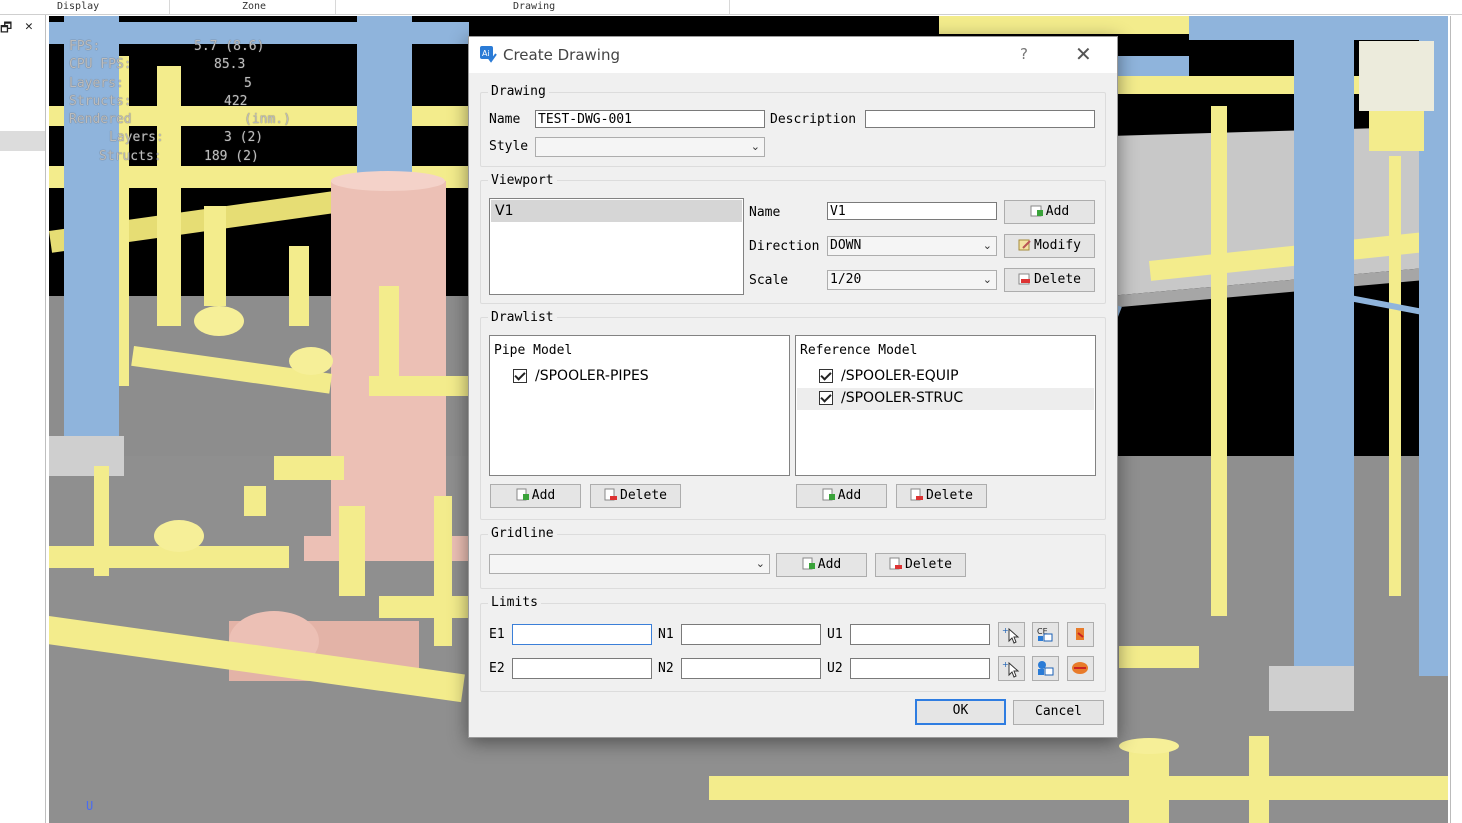 This screenshot has height=823, width=1462. I want to click on stat-value: 85.3, so click(230, 65).